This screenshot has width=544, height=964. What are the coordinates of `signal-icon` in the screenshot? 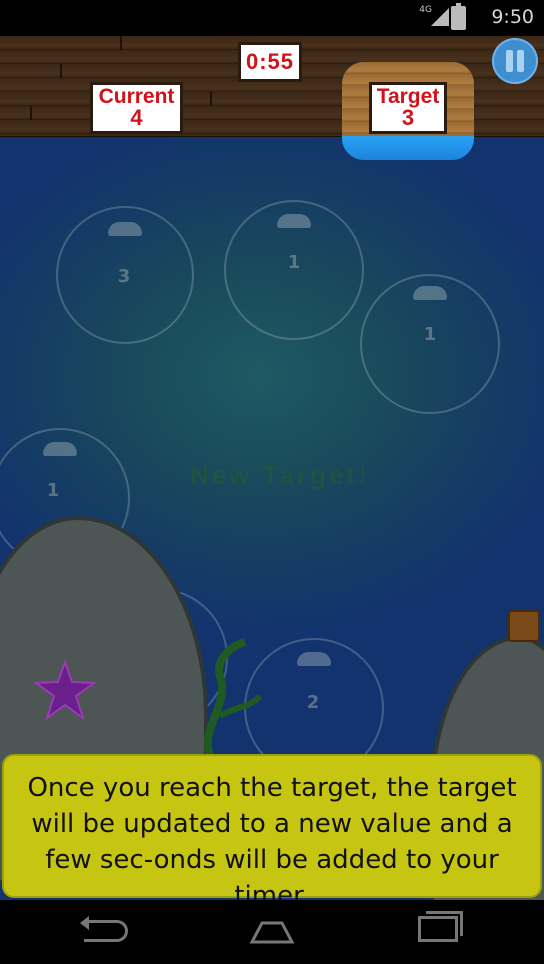 It's located at (440, 17).